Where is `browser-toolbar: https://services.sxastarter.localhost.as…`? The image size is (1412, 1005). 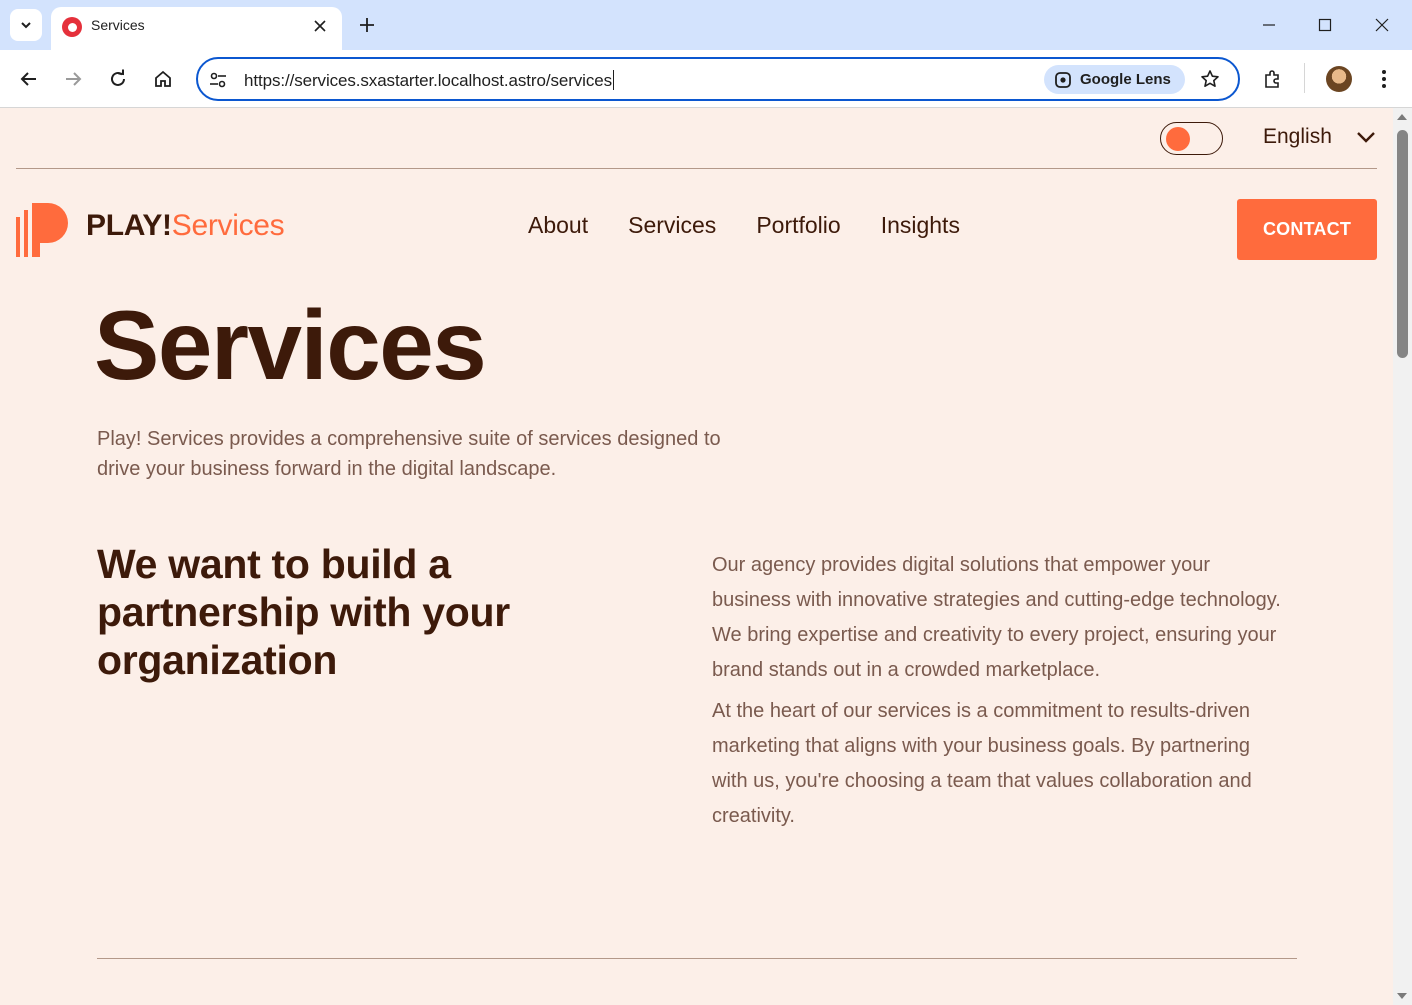
browser-toolbar: https://services.sxastarter.localhost.as… is located at coordinates (706, 79).